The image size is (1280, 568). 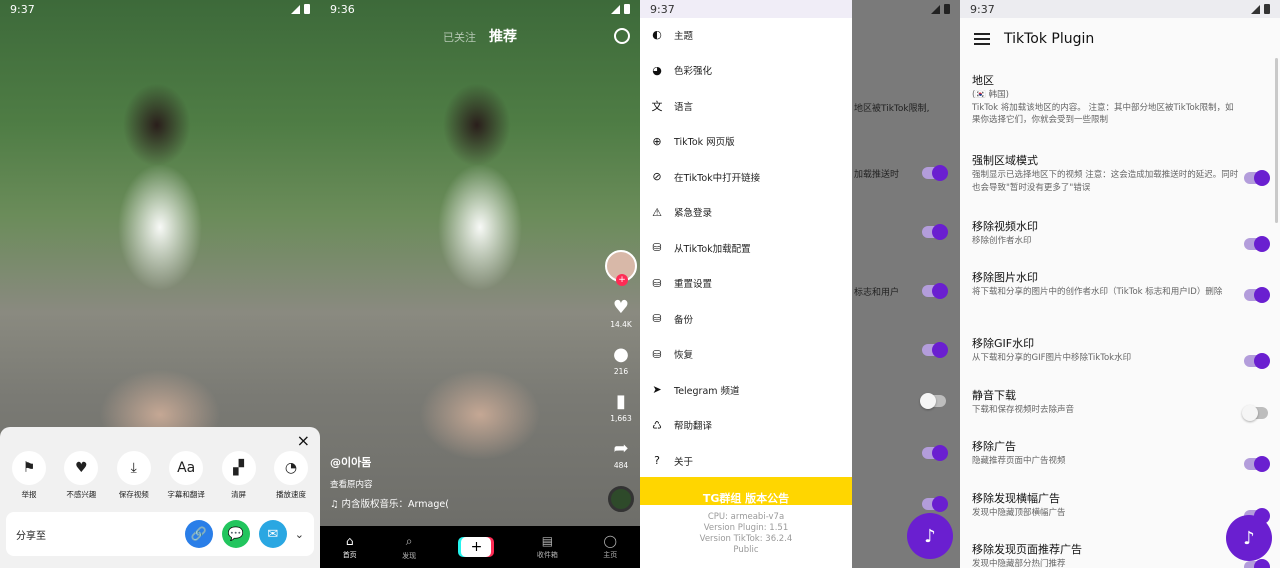 I want to click on preference-item: 移除发现页面推荐广告 发现中隐藏部分热门推荐, so click(x=1106, y=554).